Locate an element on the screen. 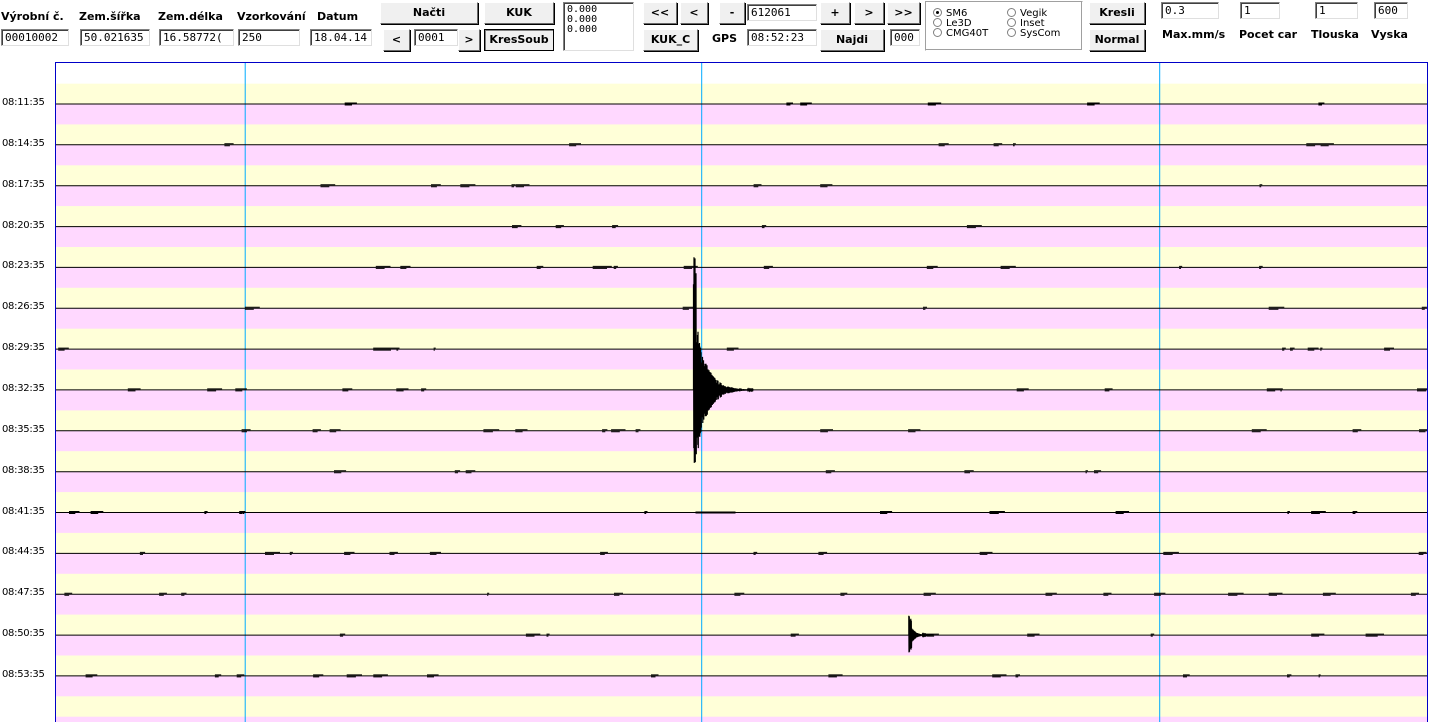 The height and width of the screenshot is (722, 1432). prev-file-button: < is located at coordinates (396, 40).